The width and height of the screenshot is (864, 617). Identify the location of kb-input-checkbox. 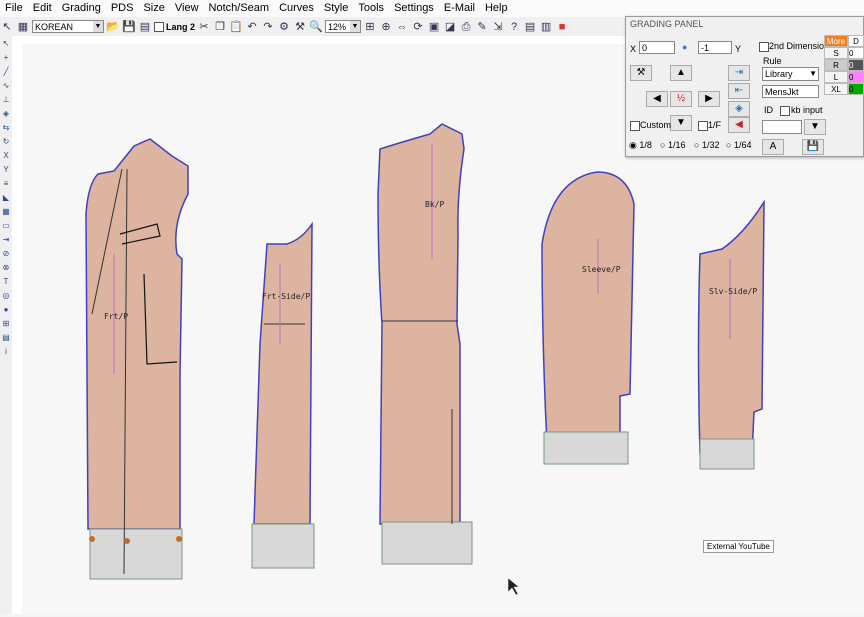
(785, 111).